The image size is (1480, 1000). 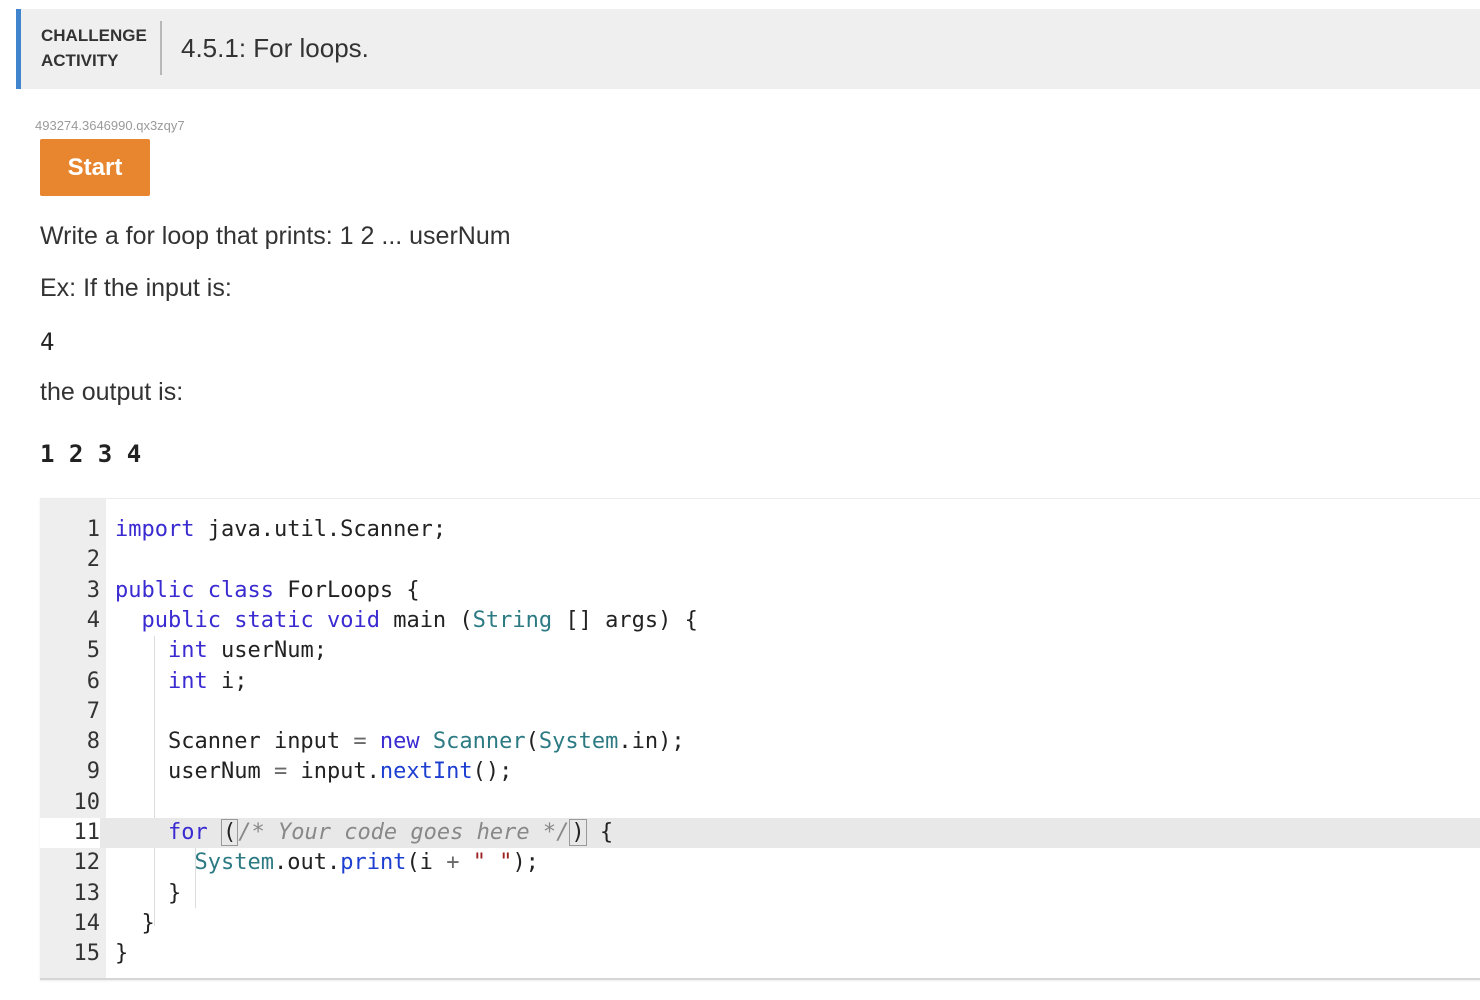 I want to click on line-number: 13, so click(x=87, y=893).